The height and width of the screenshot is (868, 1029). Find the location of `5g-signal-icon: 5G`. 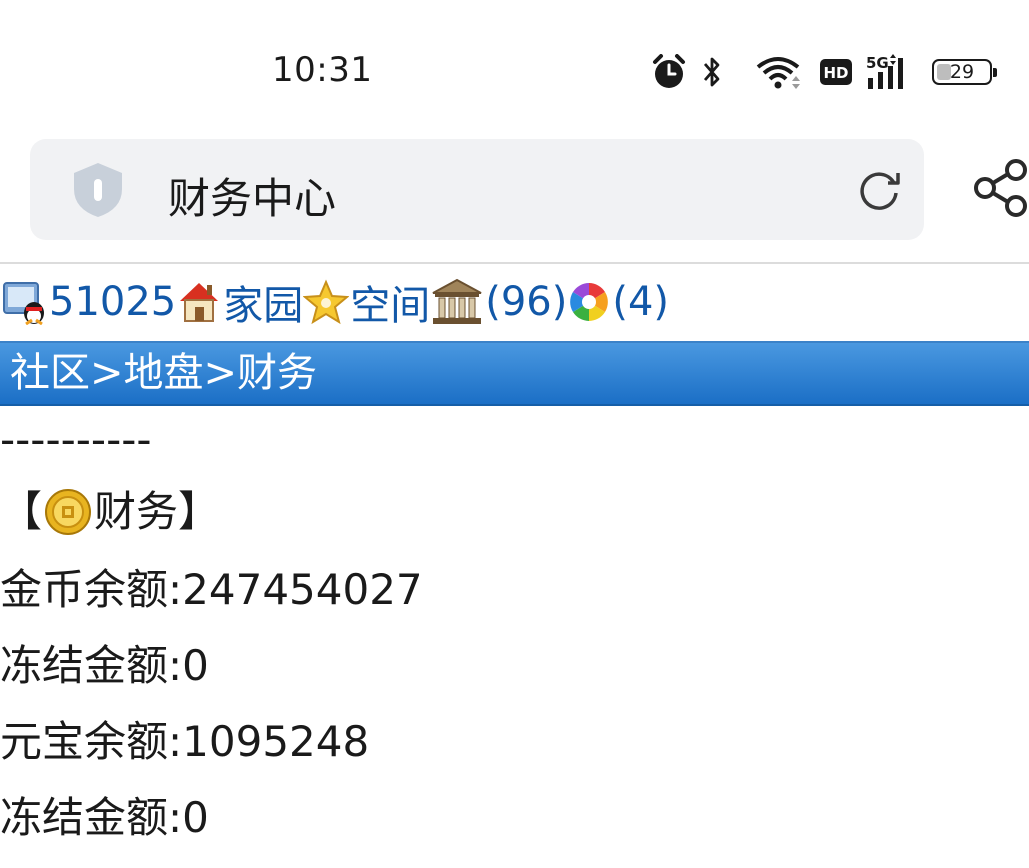

5g-signal-icon: 5G is located at coordinates (890, 72).